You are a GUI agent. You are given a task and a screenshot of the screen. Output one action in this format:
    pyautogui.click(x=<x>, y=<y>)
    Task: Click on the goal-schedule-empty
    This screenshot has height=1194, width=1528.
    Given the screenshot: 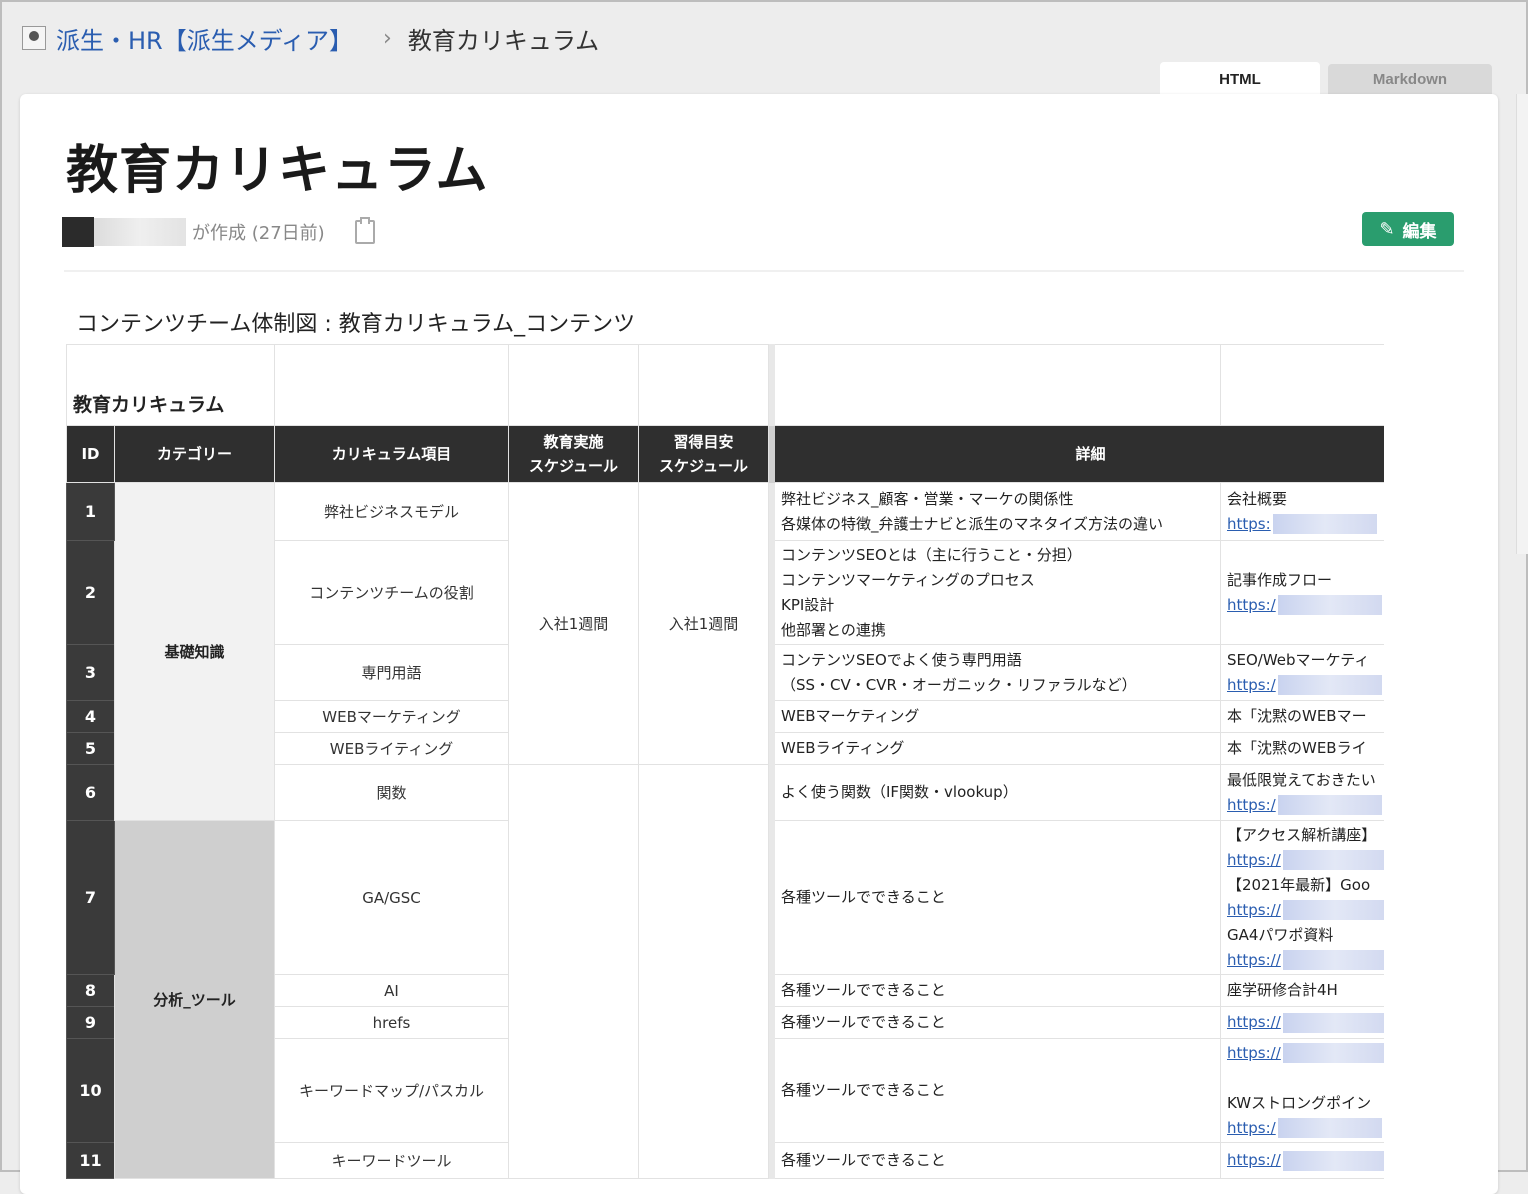 What is the action you would take?
    pyautogui.click(x=703, y=971)
    